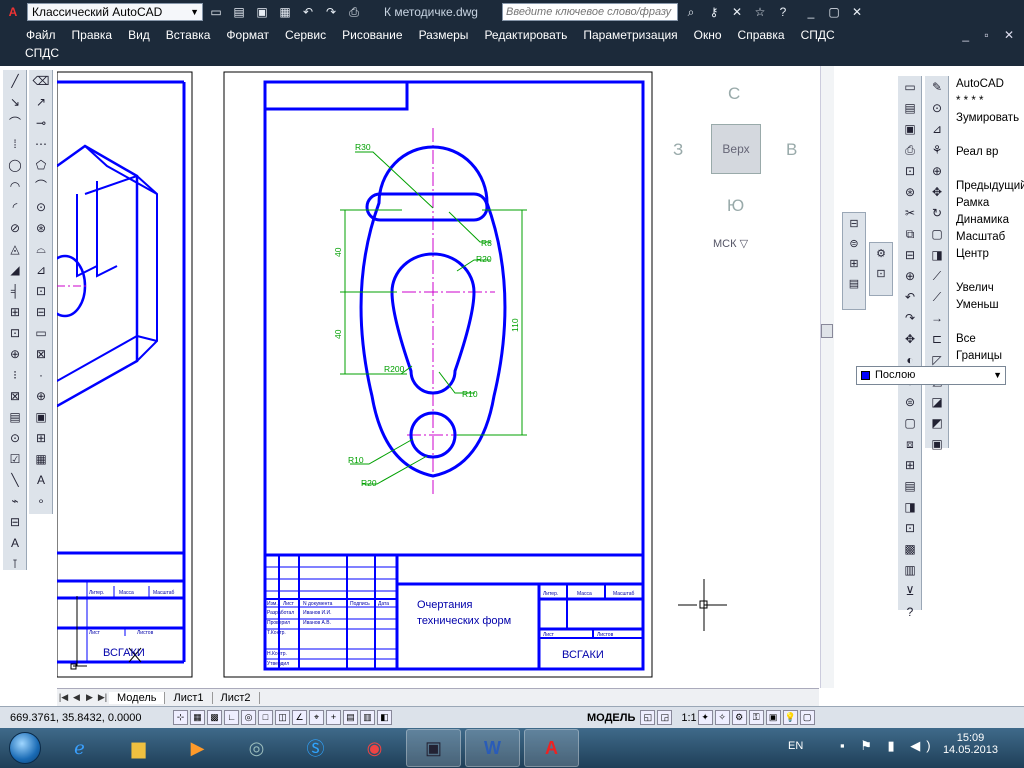 The height and width of the screenshot is (768, 1024). What do you see at coordinates (827, 377) in the screenshot?
I see `vertical-scrollbar` at bounding box center [827, 377].